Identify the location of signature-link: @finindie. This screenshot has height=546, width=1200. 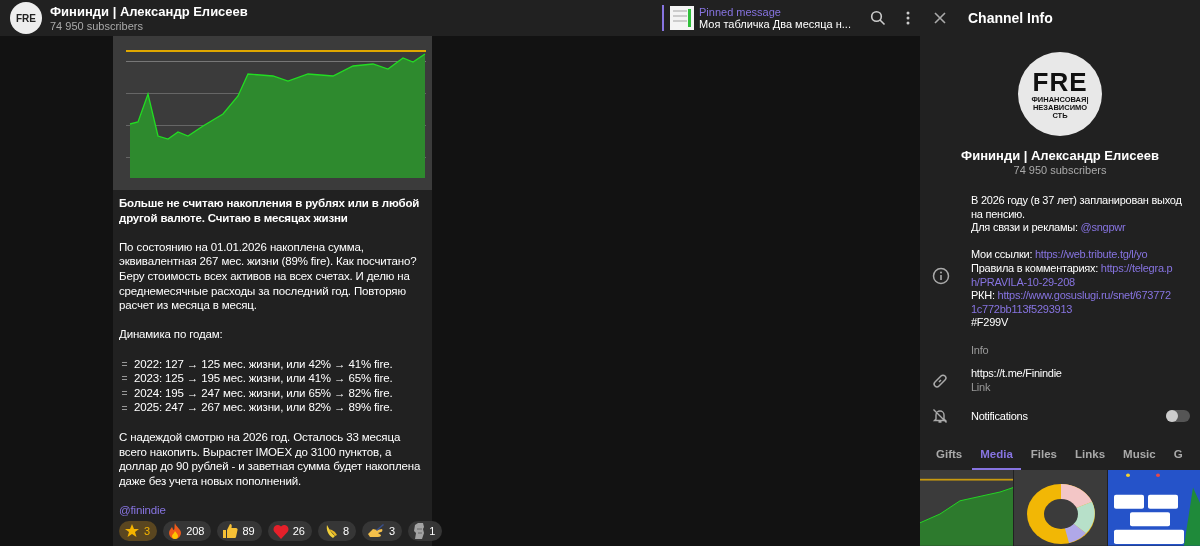
(142, 509).